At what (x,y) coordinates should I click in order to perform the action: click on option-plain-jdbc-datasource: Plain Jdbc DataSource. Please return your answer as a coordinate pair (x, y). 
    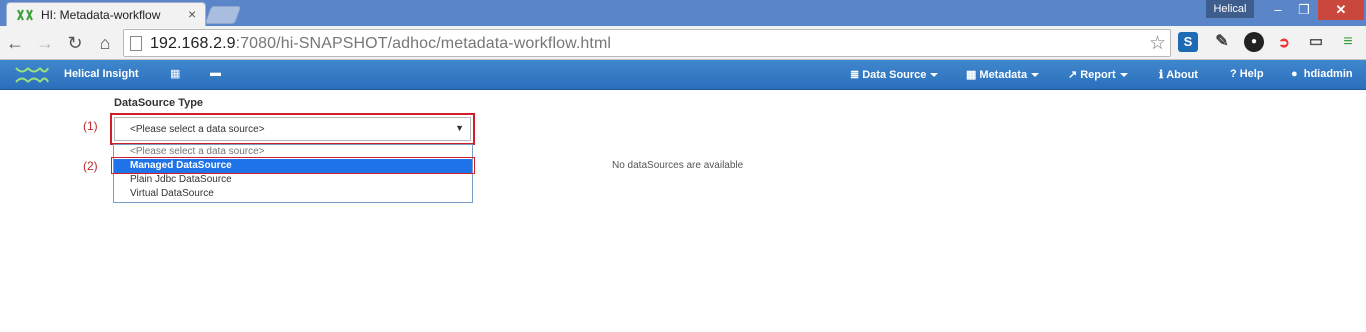
    Looking at the image, I should click on (293, 180).